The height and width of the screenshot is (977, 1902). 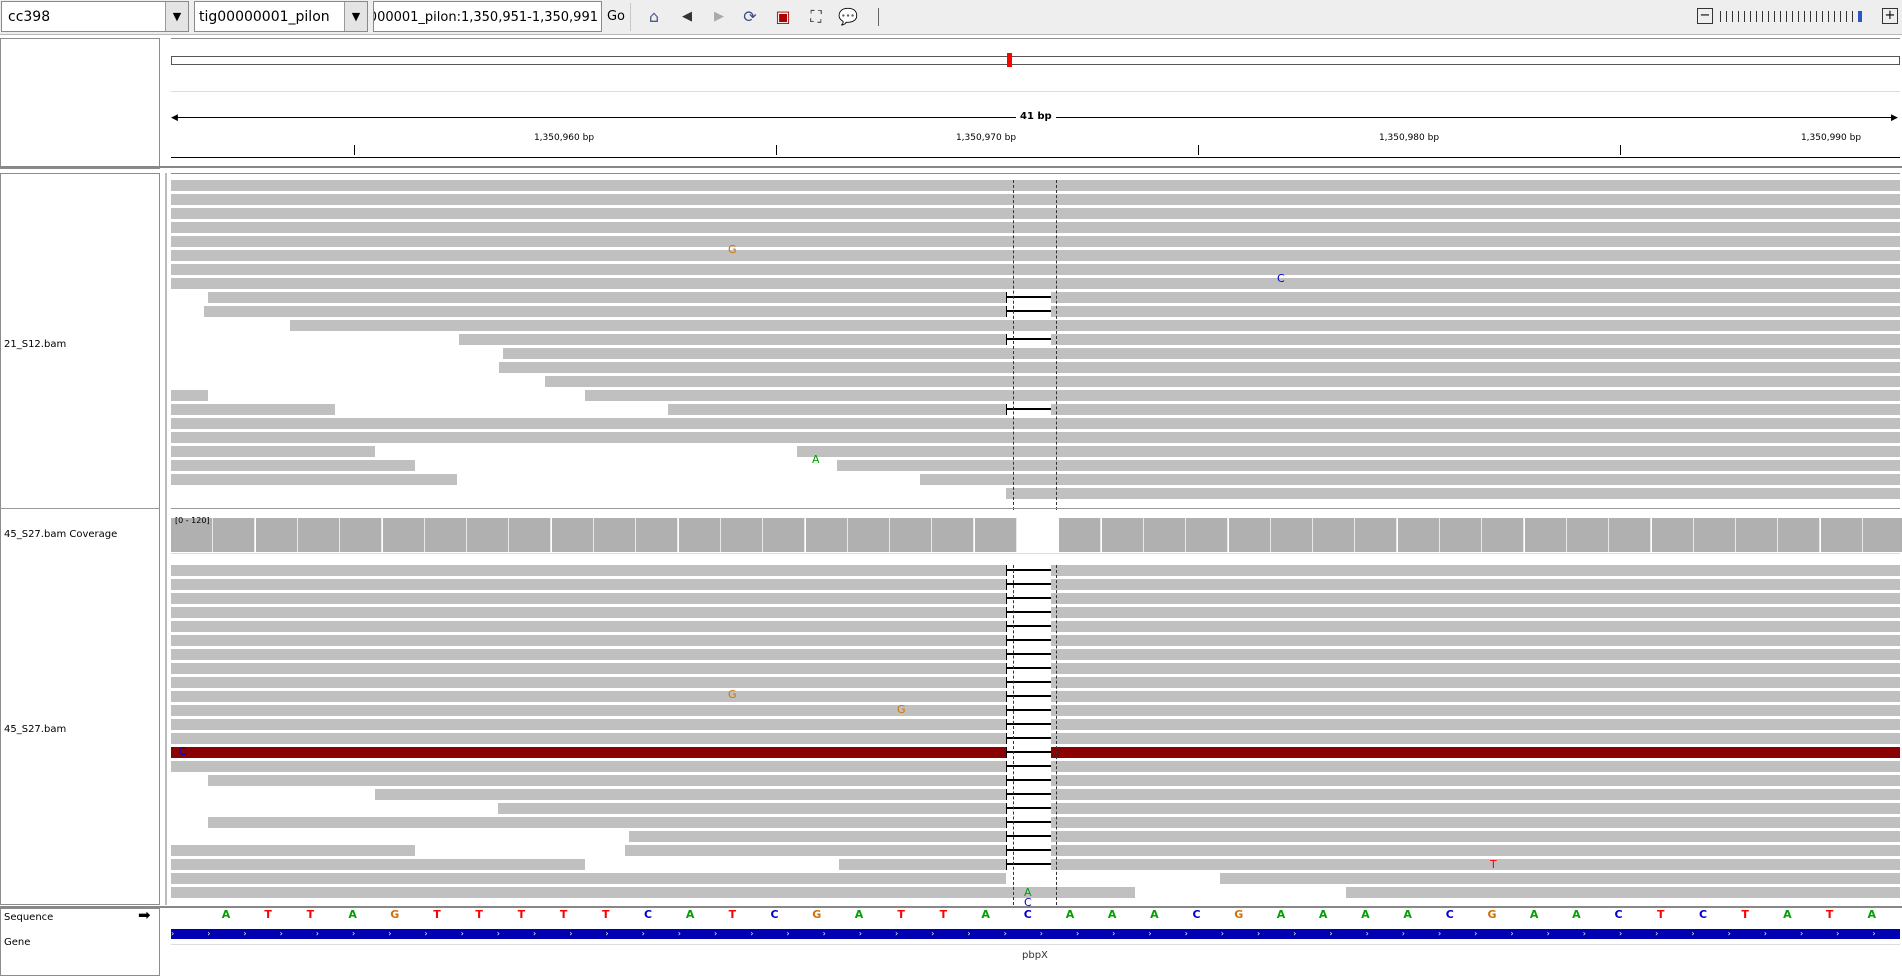 I want to click on bam2-track-name: 45_S27.bam, so click(x=35, y=729).